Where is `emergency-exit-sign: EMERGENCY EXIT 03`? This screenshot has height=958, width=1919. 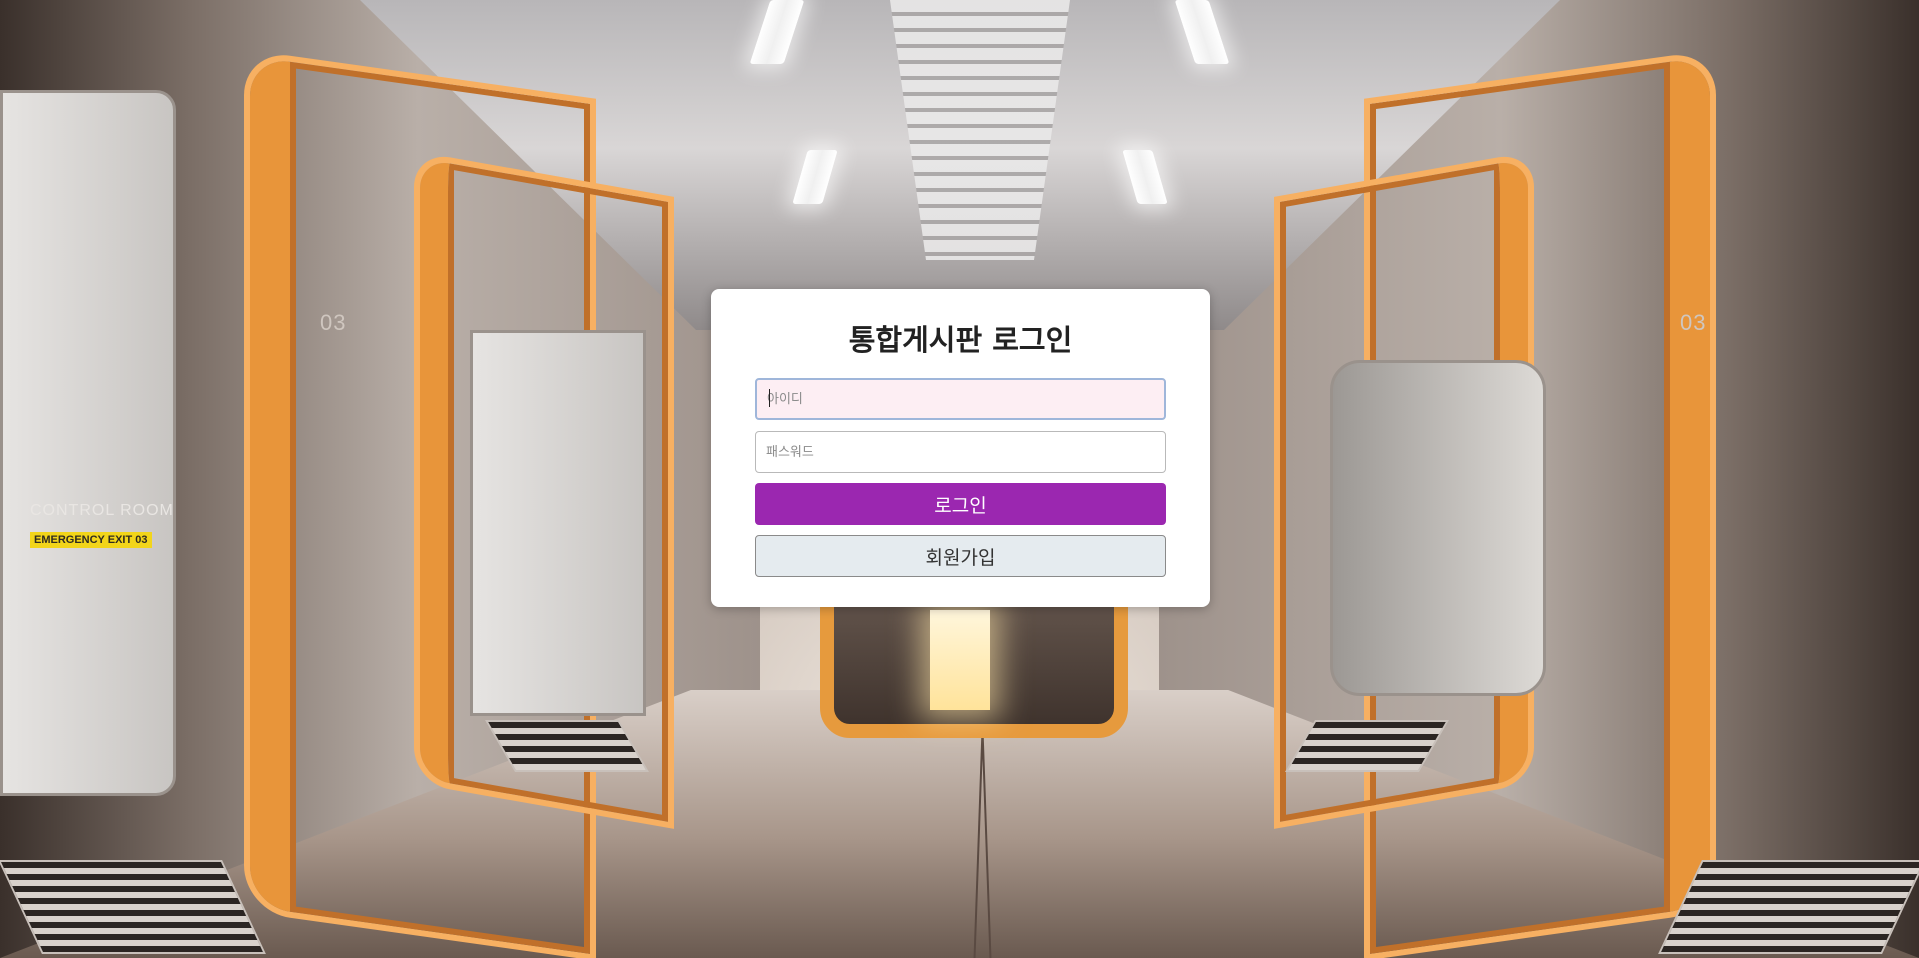 emergency-exit-sign: EMERGENCY EXIT 03 is located at coordinates (91, 540).